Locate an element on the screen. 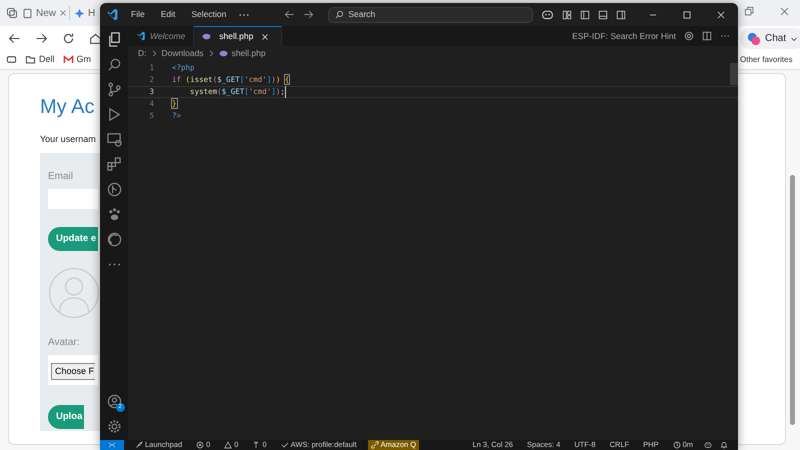  sidebar-icon is located at coordinates (585, 15).